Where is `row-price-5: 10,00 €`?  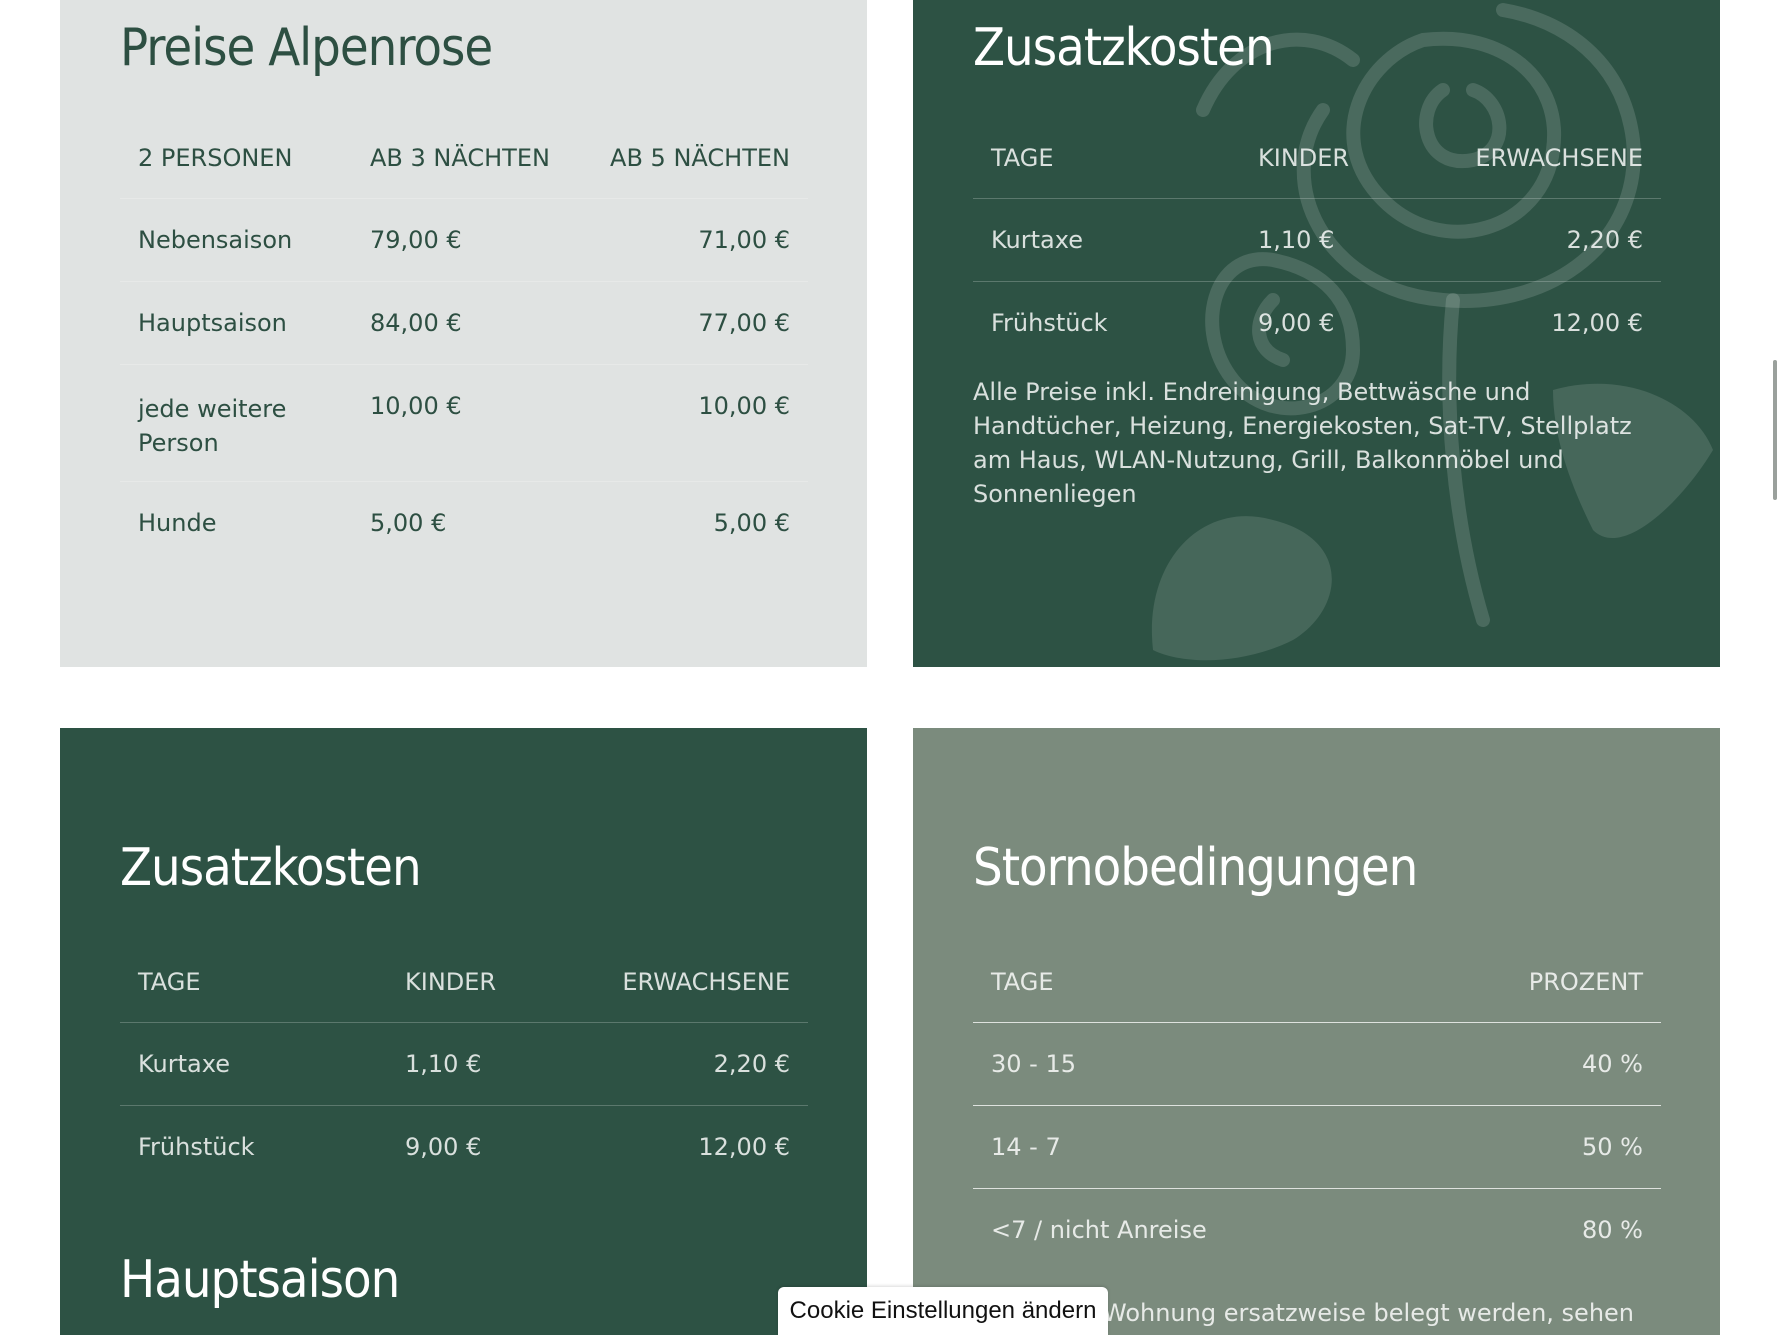
row-price-5: 10,00 € is located at coordinates (744, 406).